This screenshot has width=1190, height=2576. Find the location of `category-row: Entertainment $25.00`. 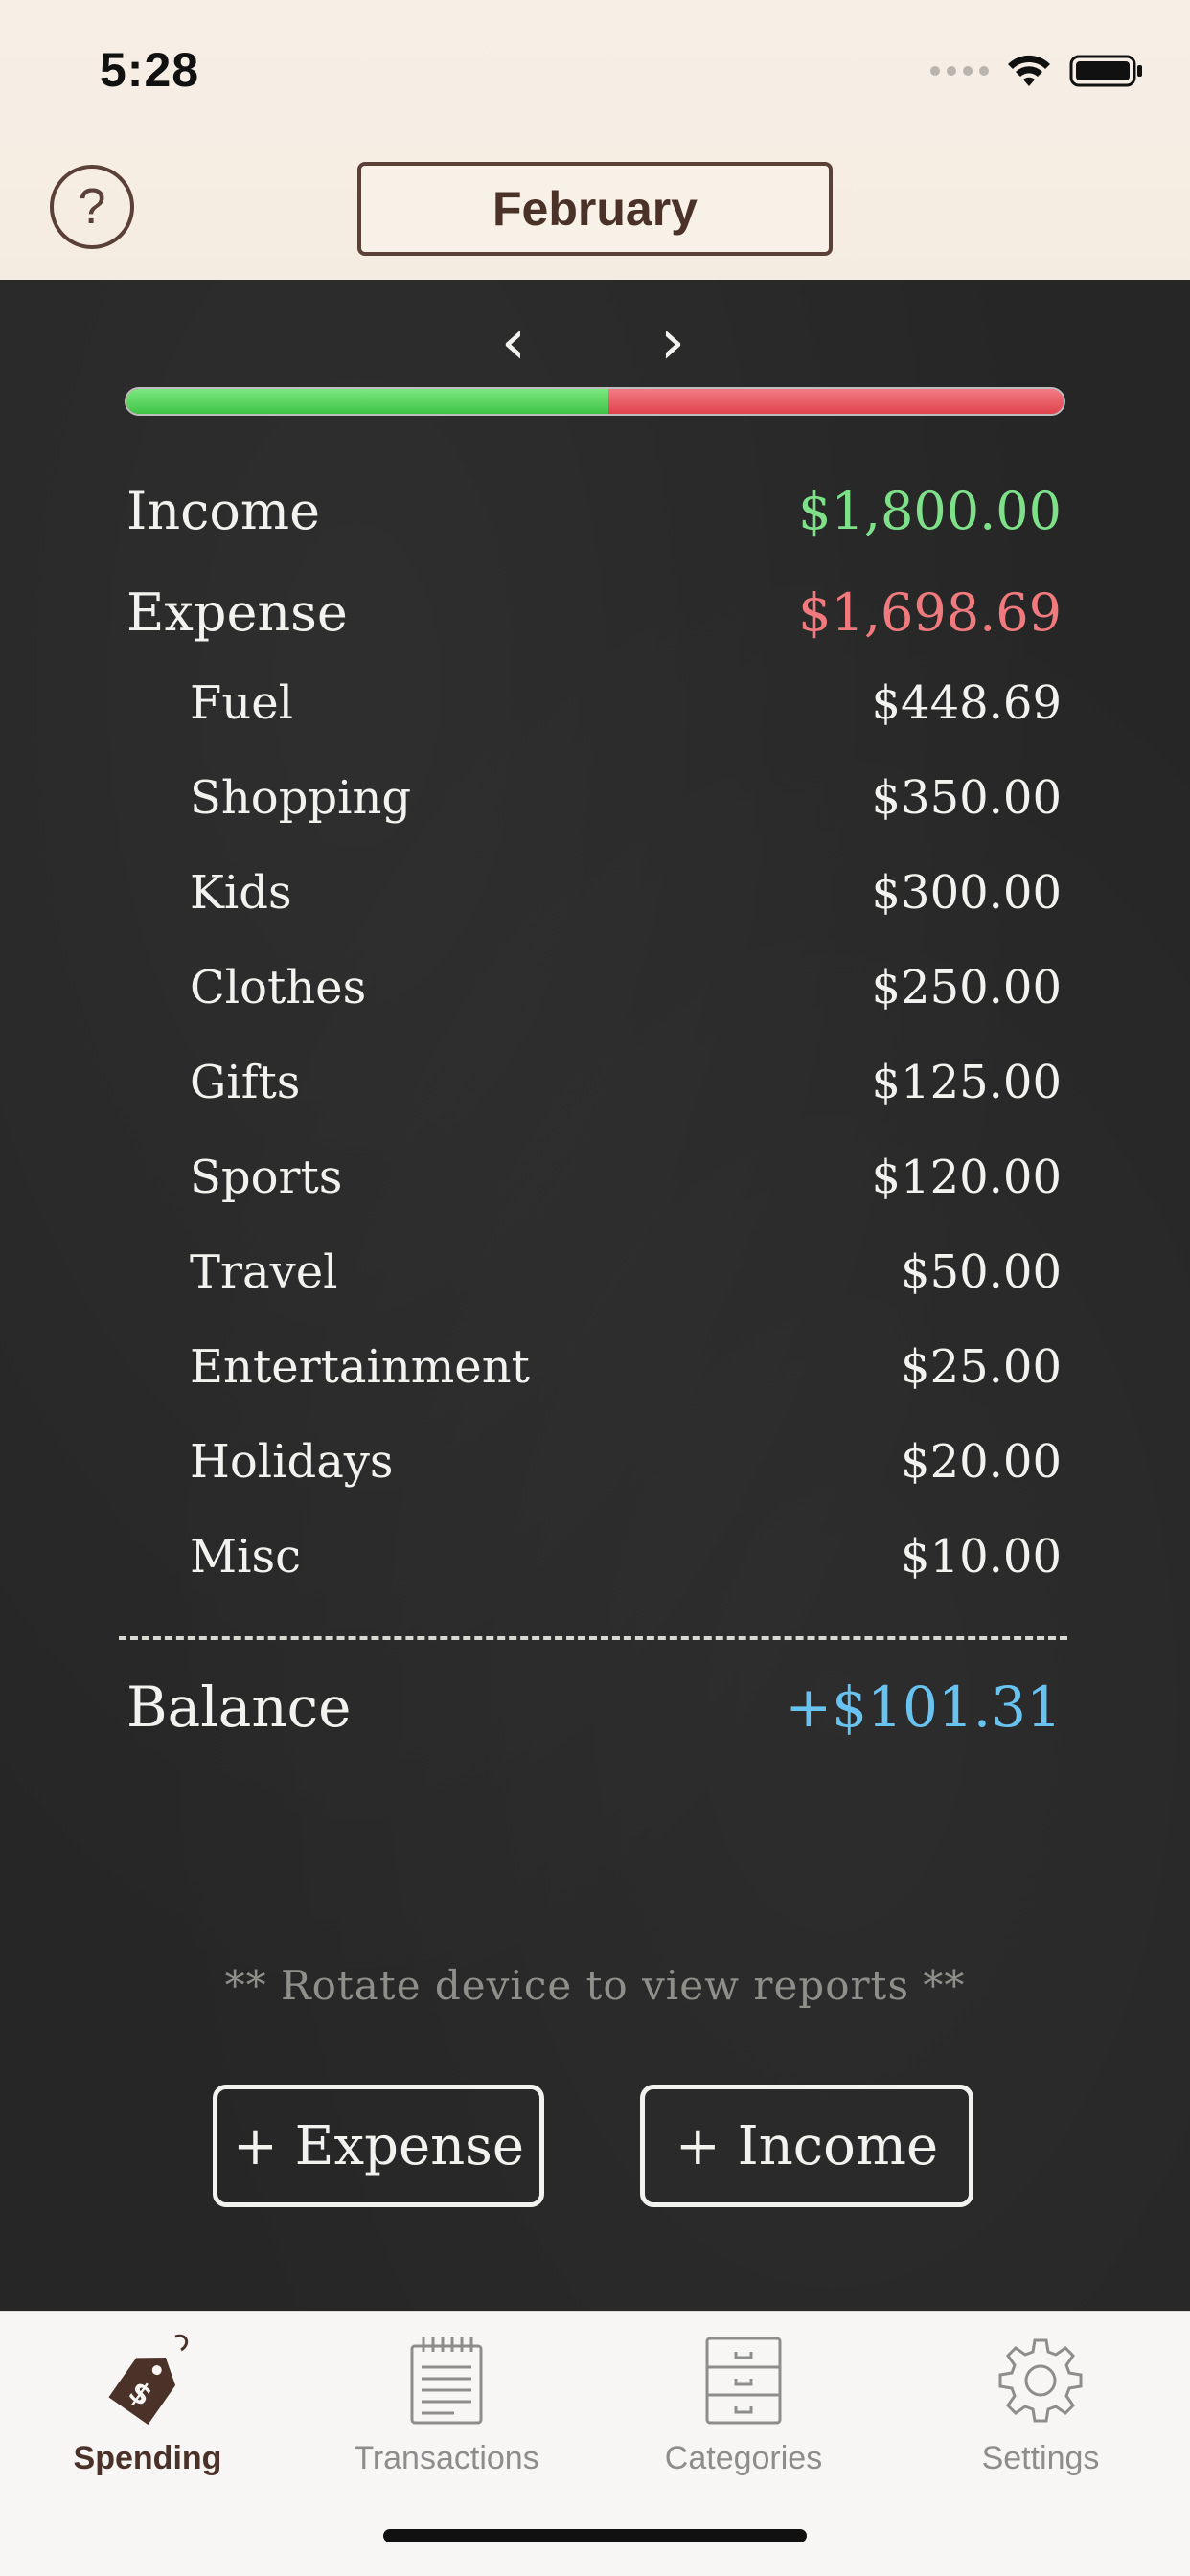

category-row: Entertainment $25.00 is located at coordinates (595, 1378).